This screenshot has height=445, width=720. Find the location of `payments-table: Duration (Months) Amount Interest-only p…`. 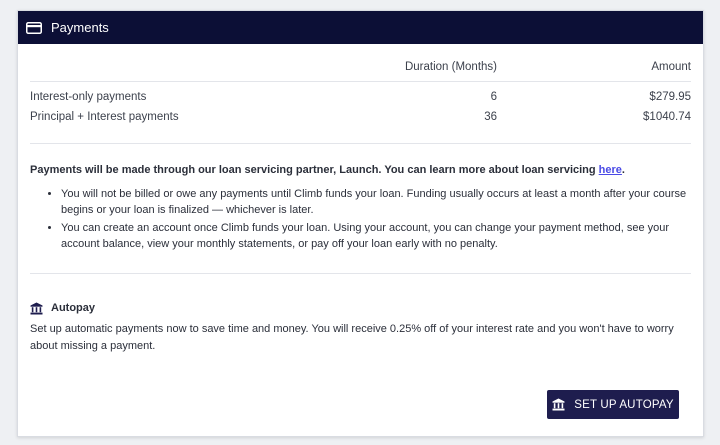

payments-table: Duration (Months) Amount Interest-only p… is located at coordinates (360, 92).